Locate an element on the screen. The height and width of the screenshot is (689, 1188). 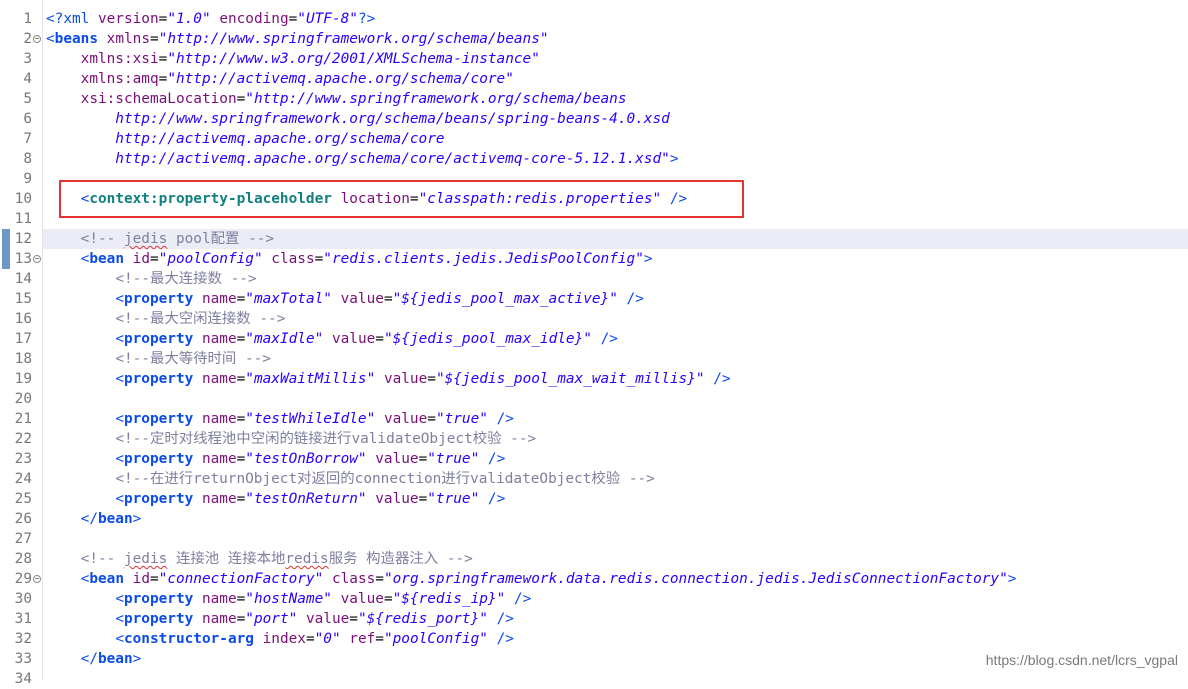
line-number: 14 is located at coordinates (23, 279).